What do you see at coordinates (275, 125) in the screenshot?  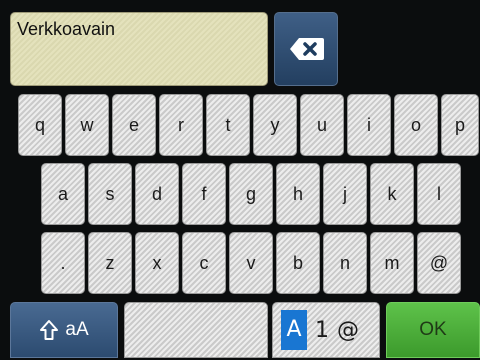 I see `key-y: y` at bounding box center [275, 125].